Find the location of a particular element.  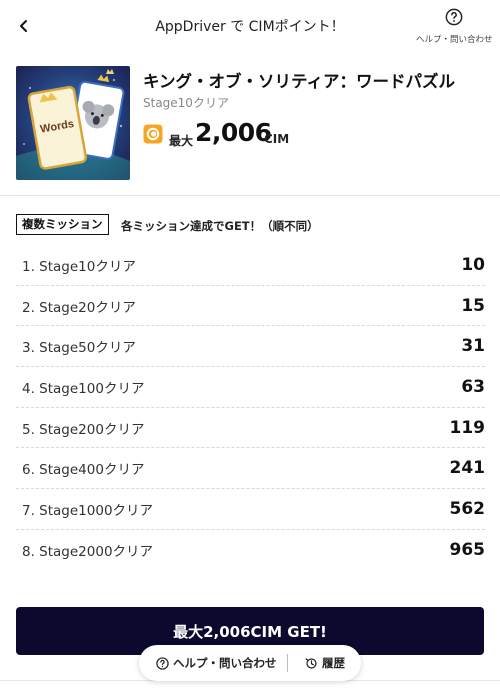

mission-row: 2. Stage20クリア 15 is located at coordinates (250, 306).